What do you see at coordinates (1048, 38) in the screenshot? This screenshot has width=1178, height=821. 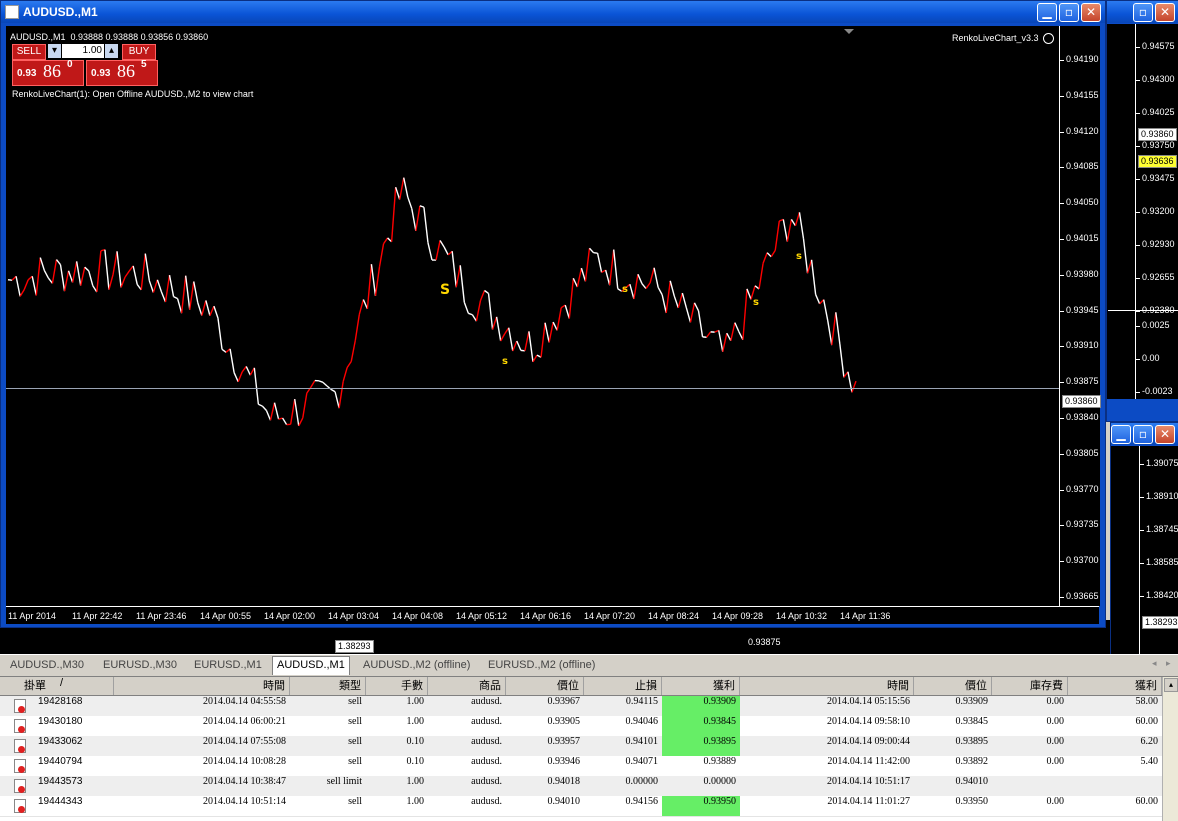 I see `indicator-settings-icon` at bounding box center [1048, 38].